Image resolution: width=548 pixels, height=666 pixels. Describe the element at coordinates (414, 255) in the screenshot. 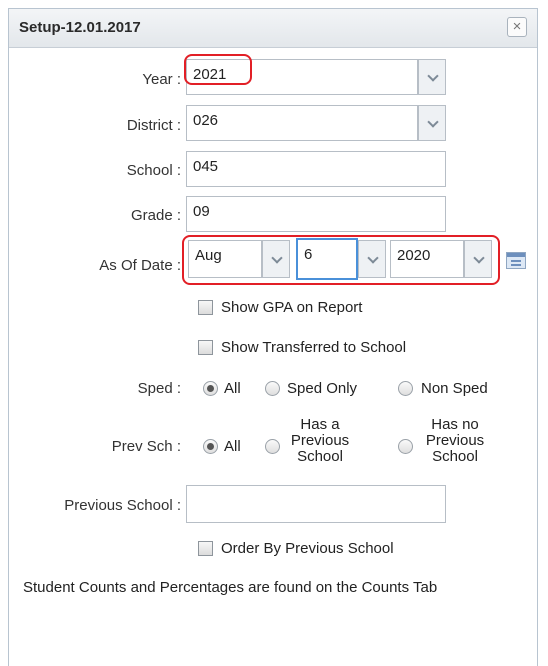

I see `date-year-value: 2020` at that location.